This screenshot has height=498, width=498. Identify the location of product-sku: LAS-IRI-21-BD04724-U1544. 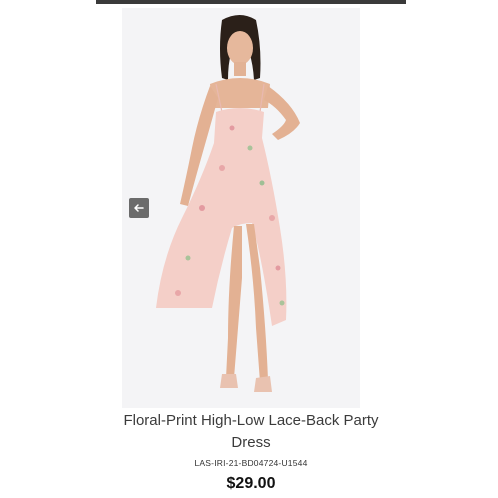
(251, 463).